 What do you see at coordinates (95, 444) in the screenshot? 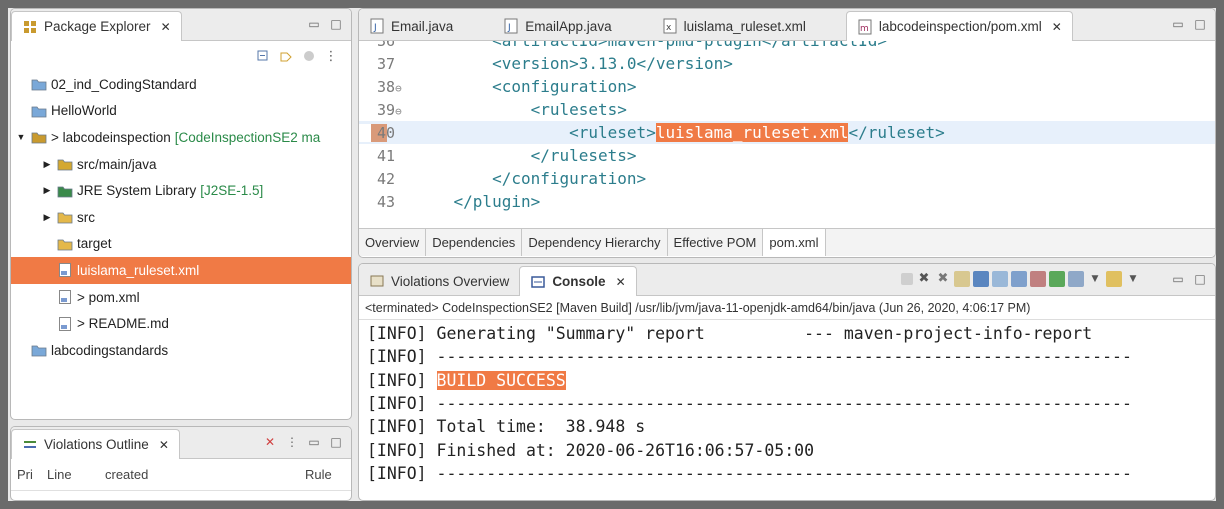
I see `tab-violations-outline: Violations Outline ✕` at bounding box center [95, 444].